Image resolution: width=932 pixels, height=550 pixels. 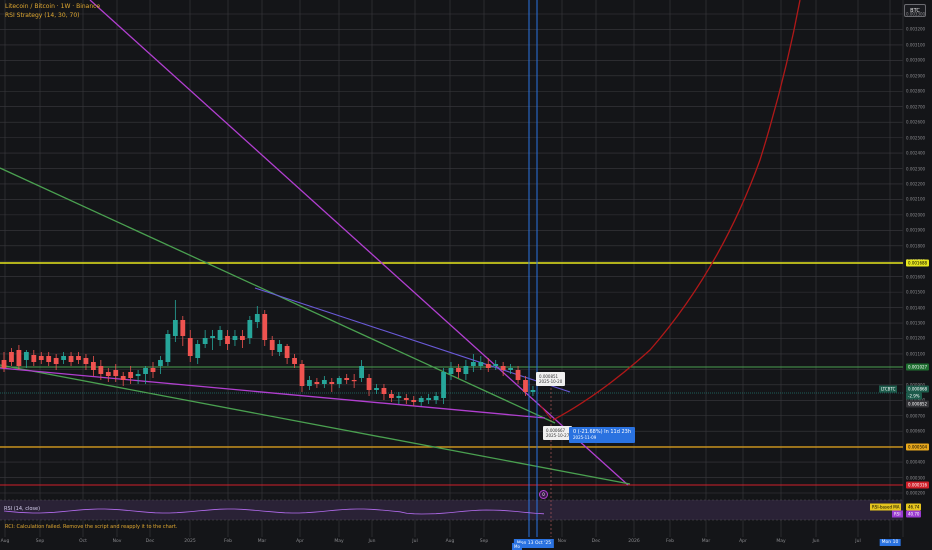 What do you see at coordinates (916, 107) in the screenshot?
I see `price-tick-label: 0.002700` at bounding box center [916, 107].